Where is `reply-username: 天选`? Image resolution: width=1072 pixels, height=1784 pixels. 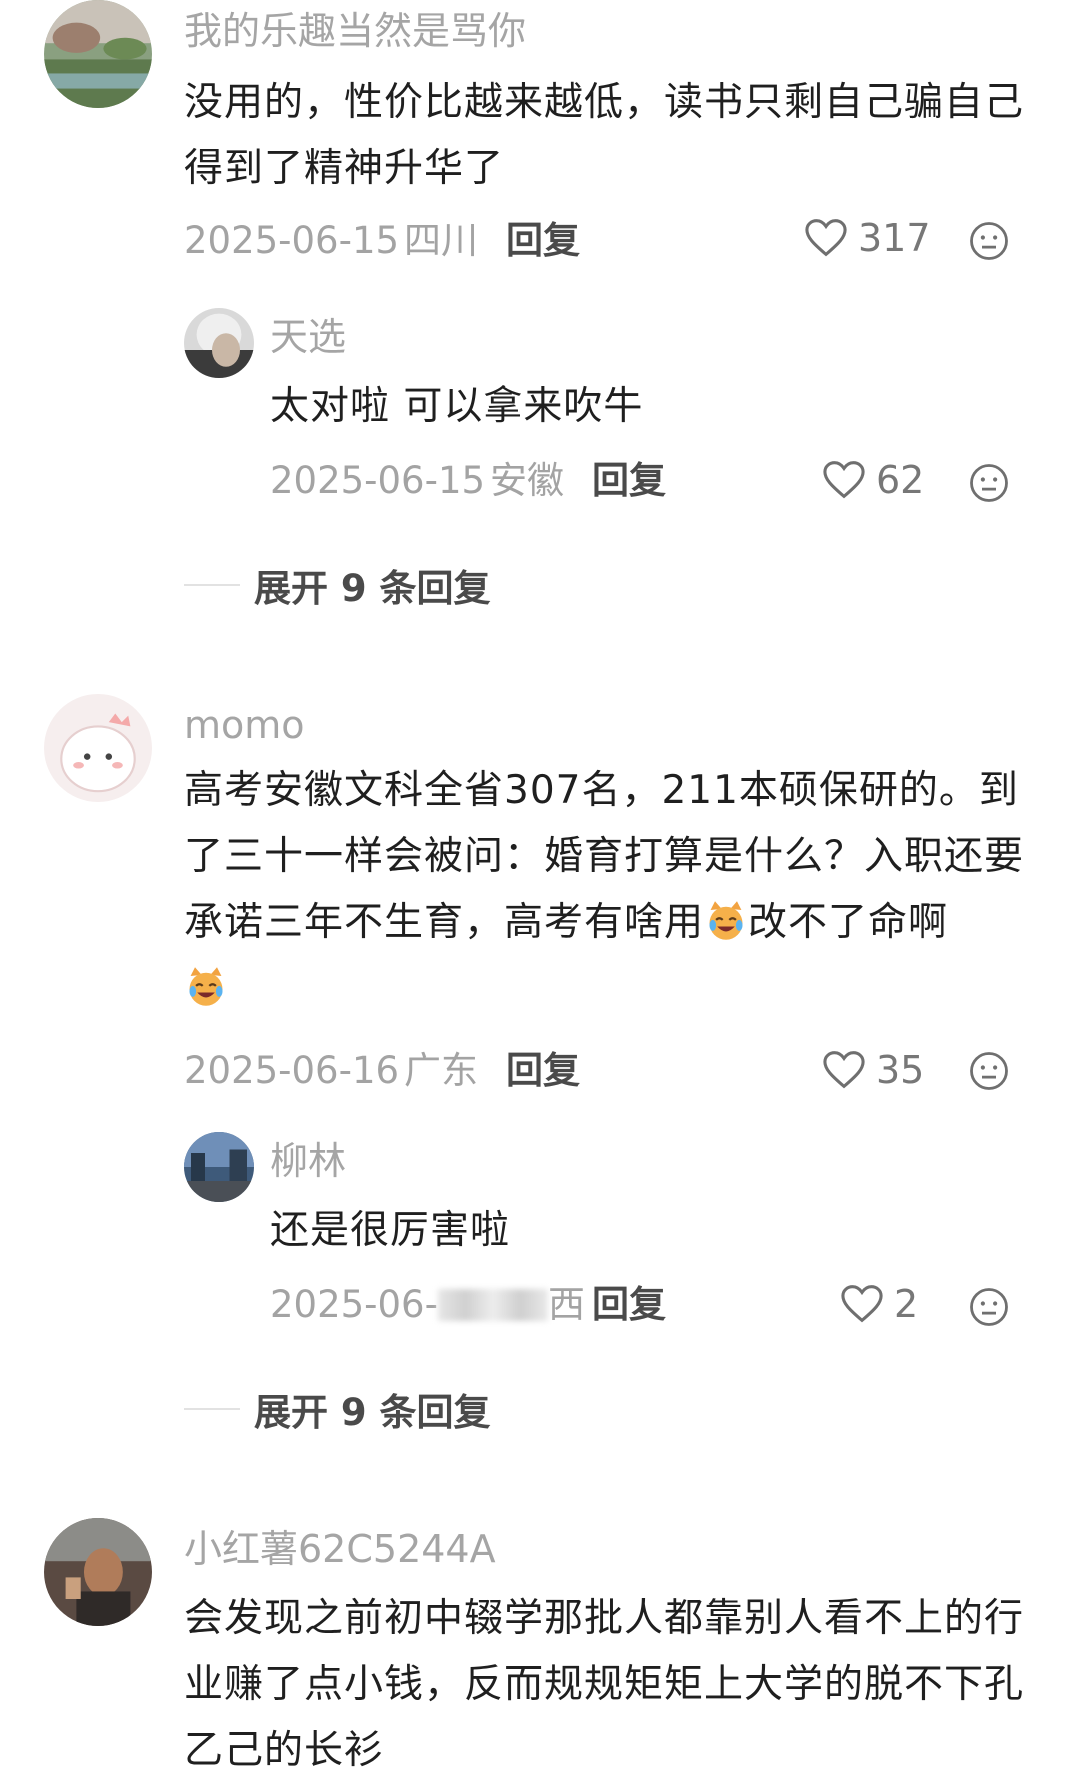
reply-username: 天选 is located at coordinates (308, 337).